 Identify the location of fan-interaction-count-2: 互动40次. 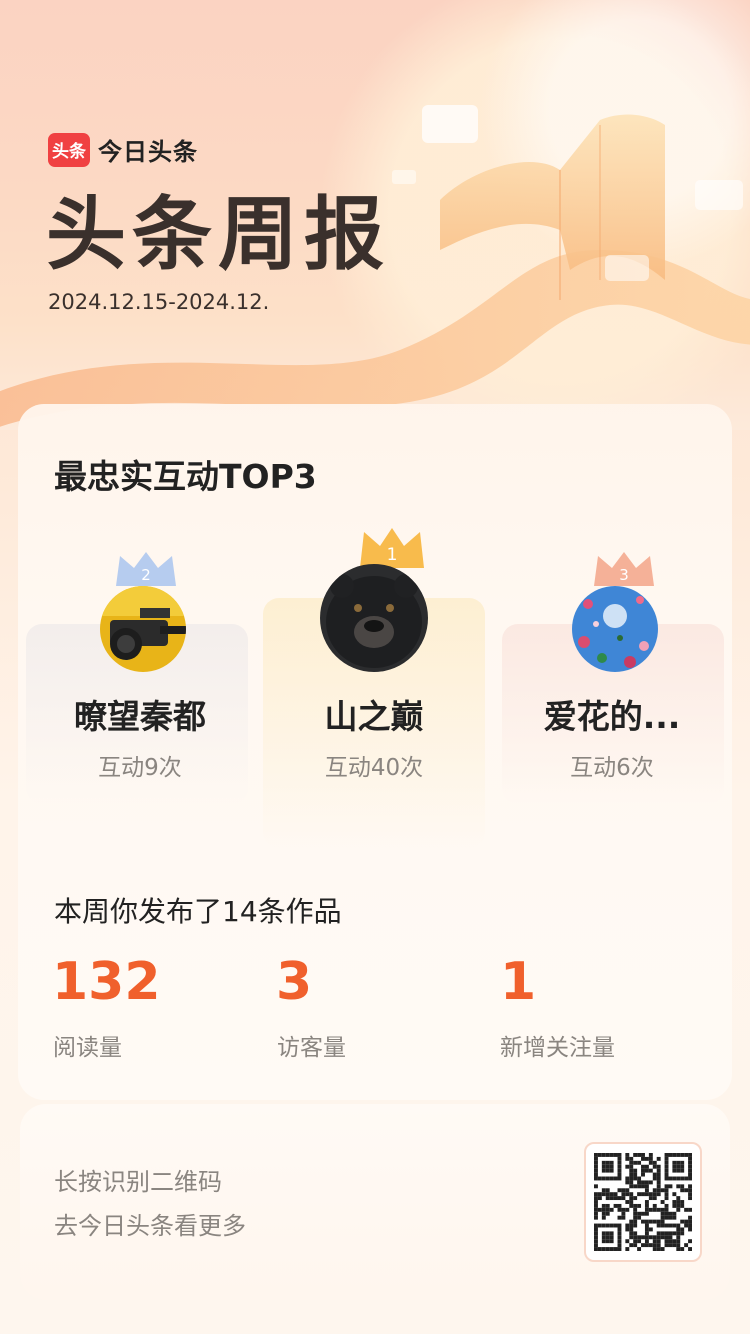
(374, 768).